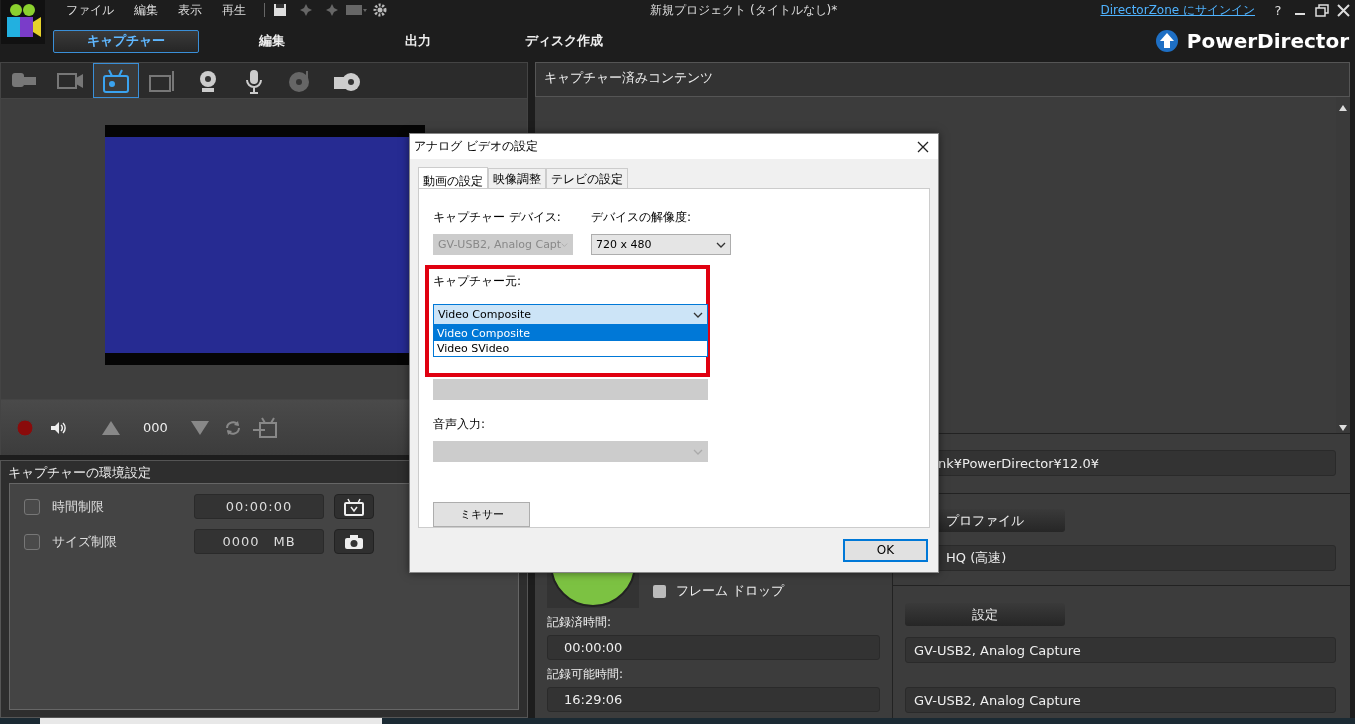  I want to click on panel-title: キャプチャー済みコンテンツ, so click(628, 77).